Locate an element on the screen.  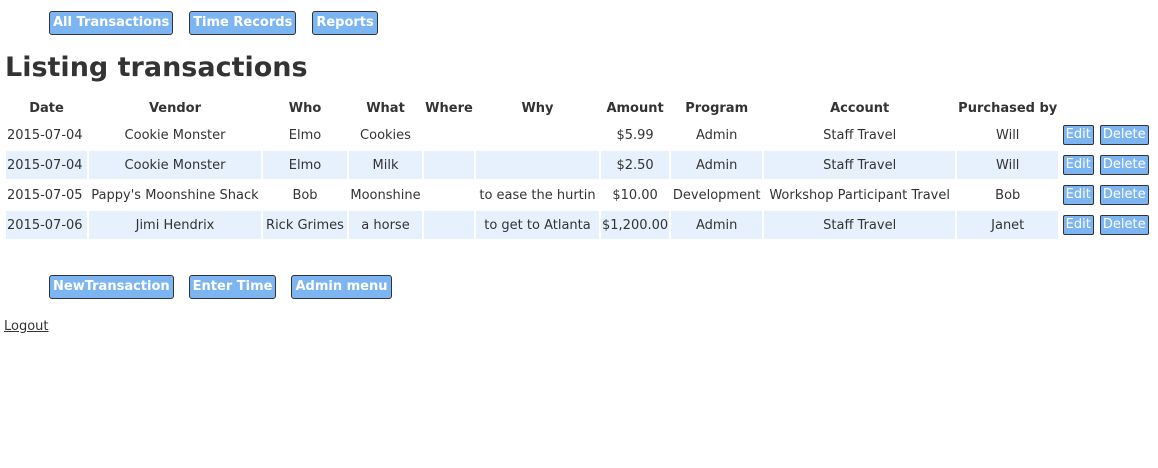
cell-why: to get to Atlanta is located at coordinates (537, 225).